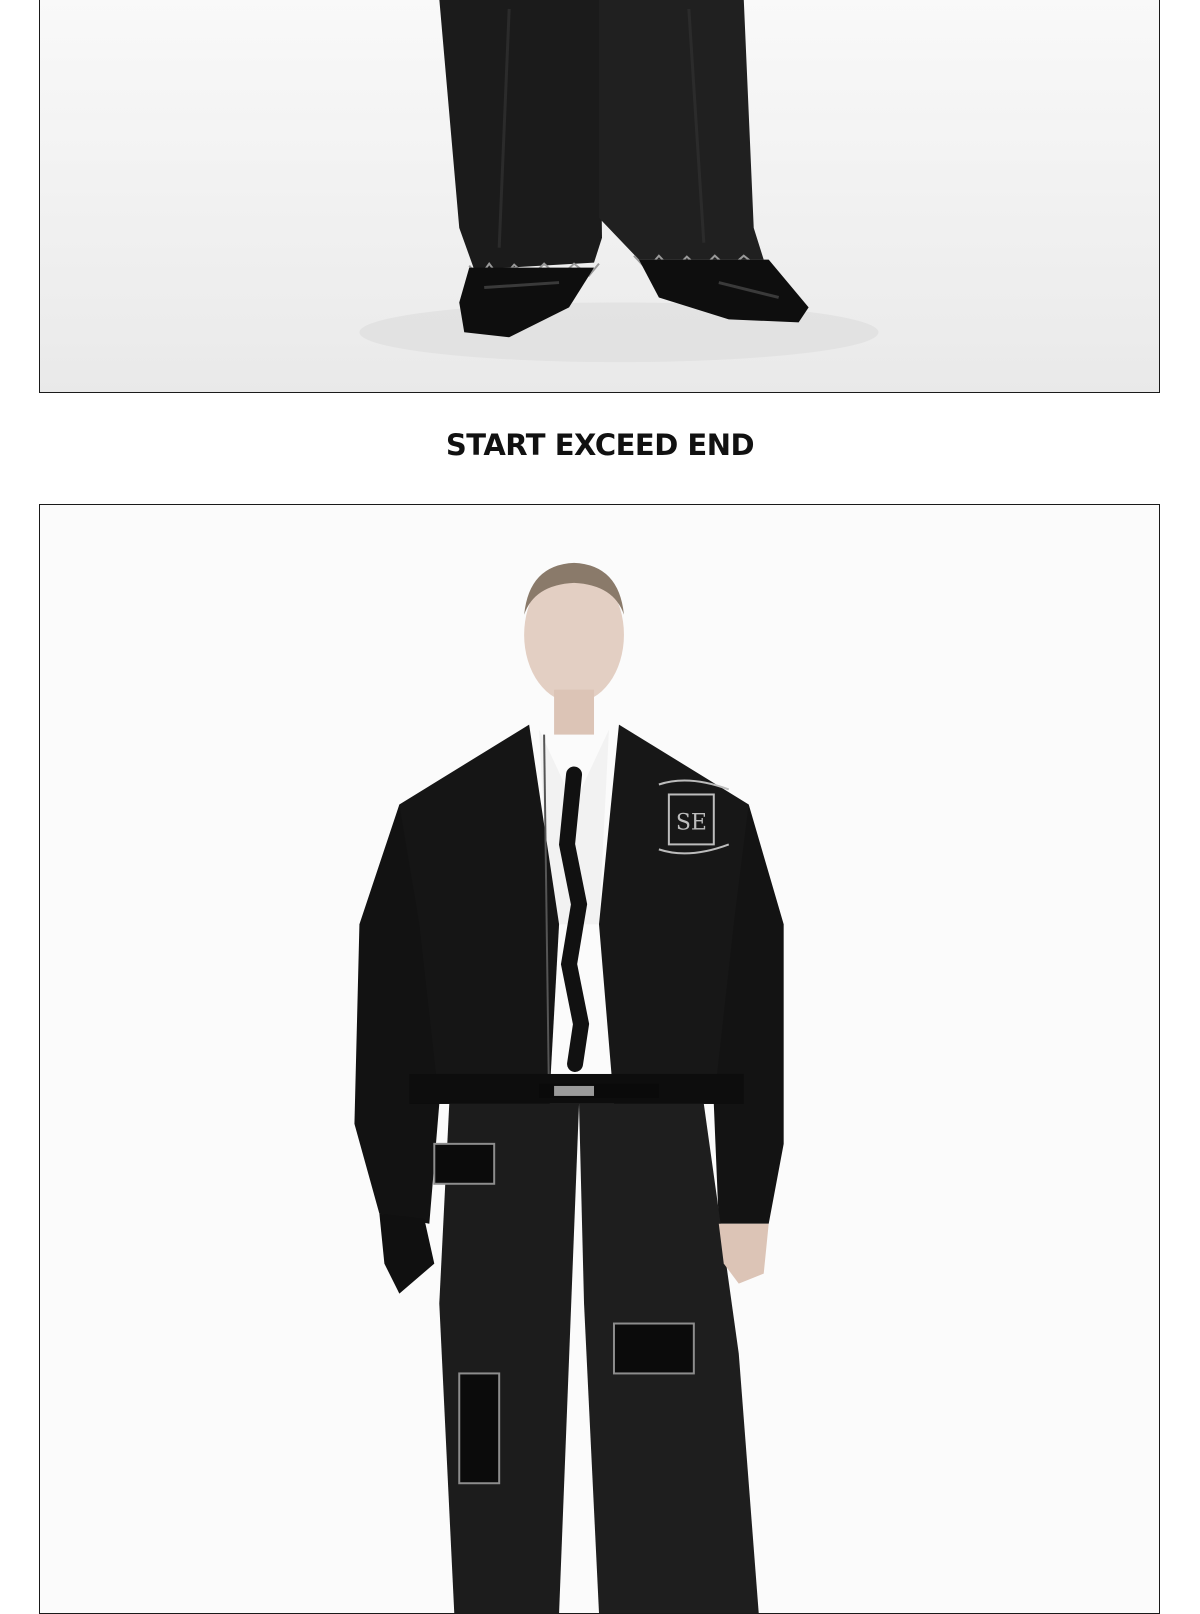 This screenshot has height=1614, width=1200. I want to click on svg-text: SE, so click(691, 822).